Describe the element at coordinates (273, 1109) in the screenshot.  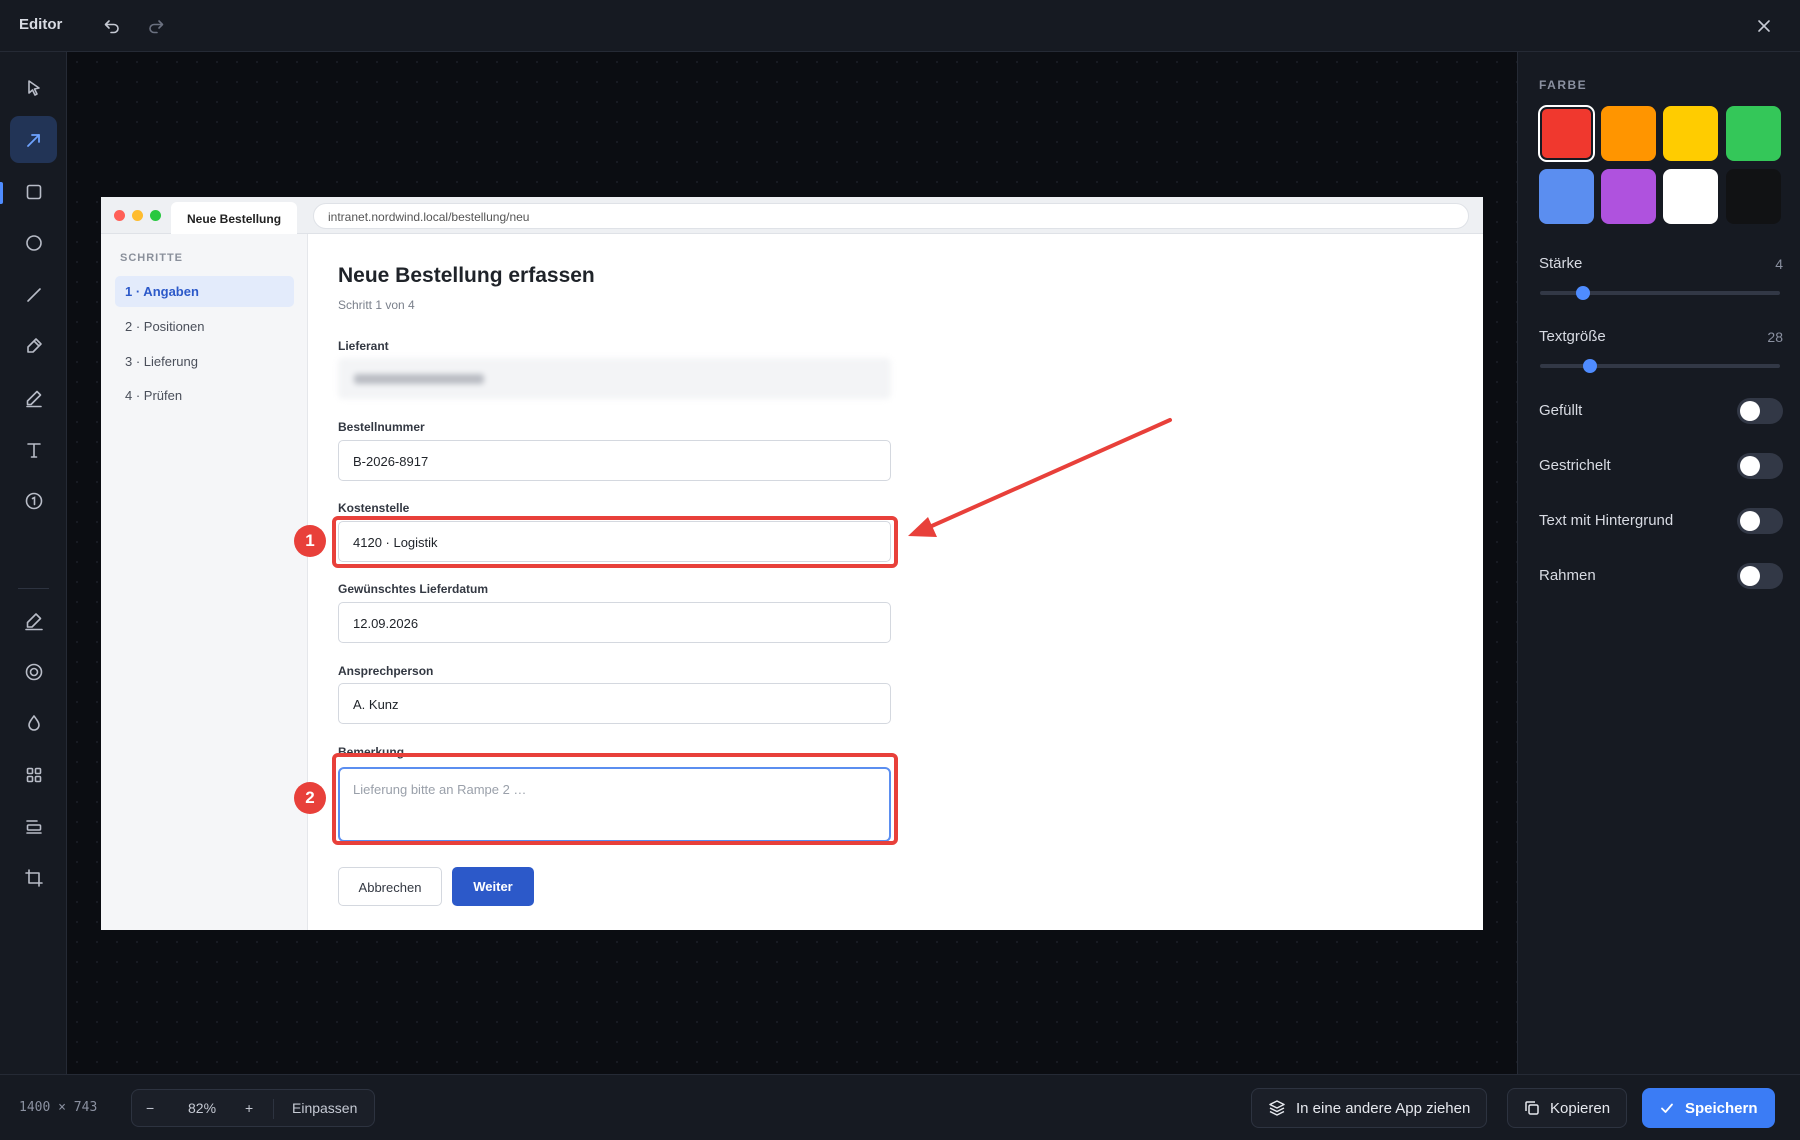
I see `zoom-separator` at that location.